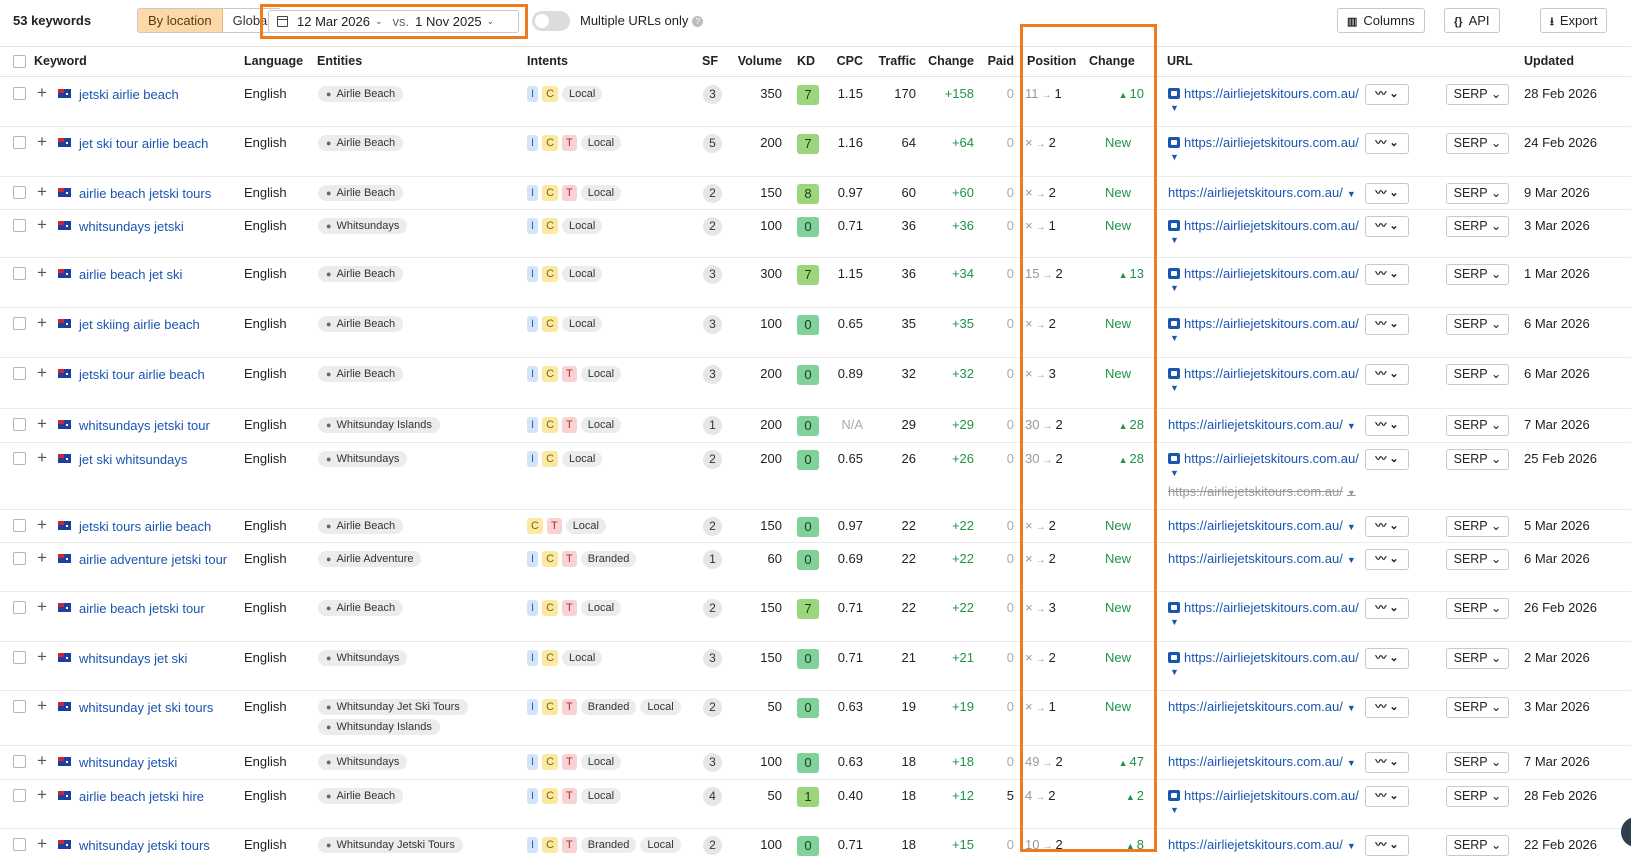  What do you see at coordinates (846, 61) in the screenshot?
I see `col-cpc: CPC` at bounding box center [846, 61].